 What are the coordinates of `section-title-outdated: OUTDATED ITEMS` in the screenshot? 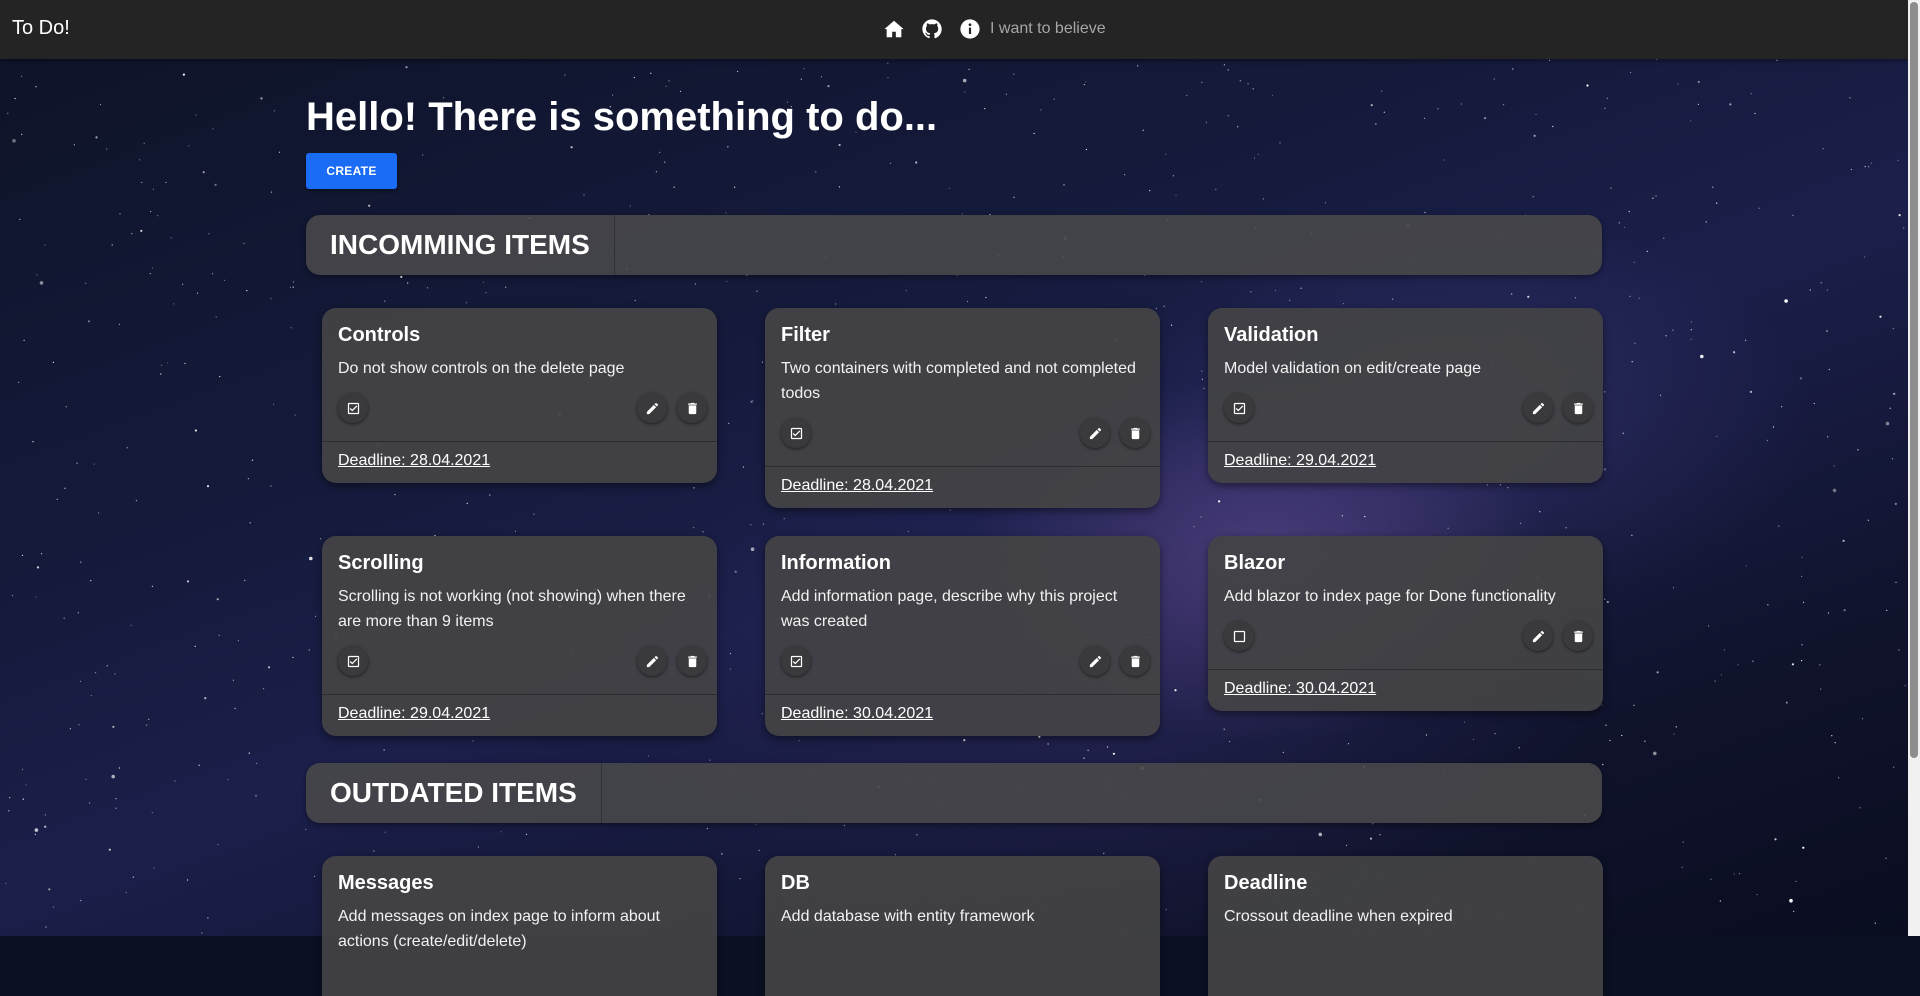 It's located at (454, 793).